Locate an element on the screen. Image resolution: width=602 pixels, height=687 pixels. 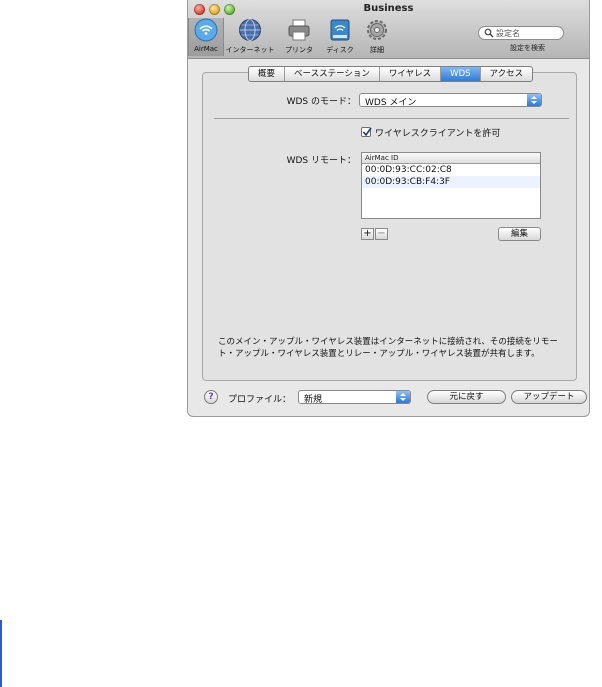
globe-icon is located at coordinates (250, 30).